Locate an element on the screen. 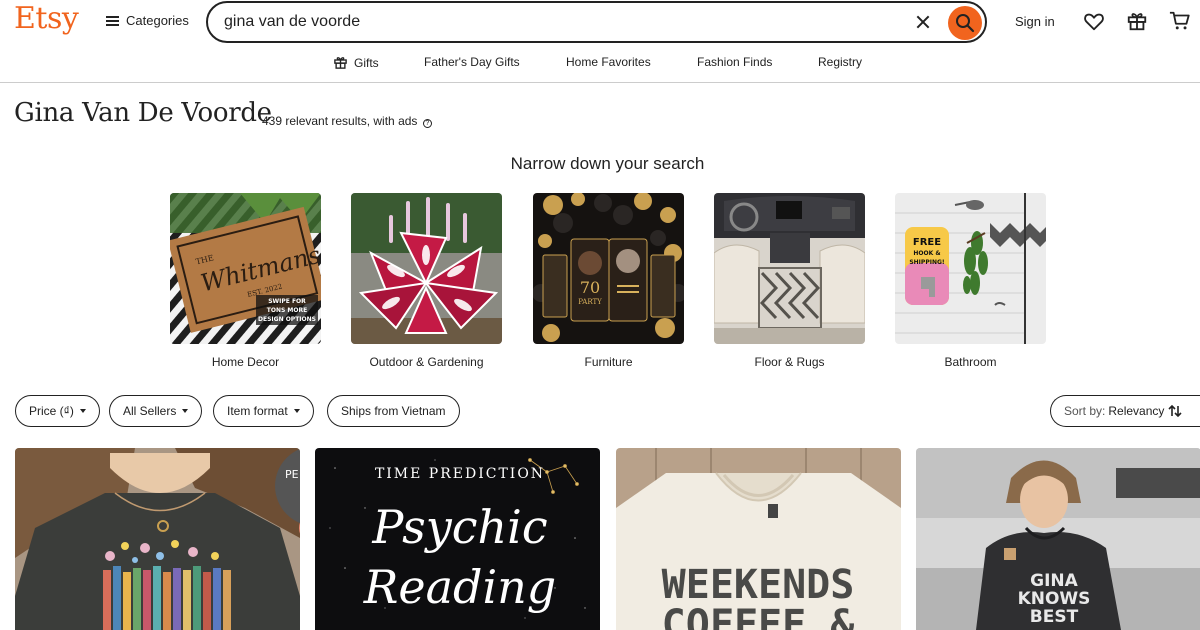  cart-icon is located at coordinates (1179, 20).